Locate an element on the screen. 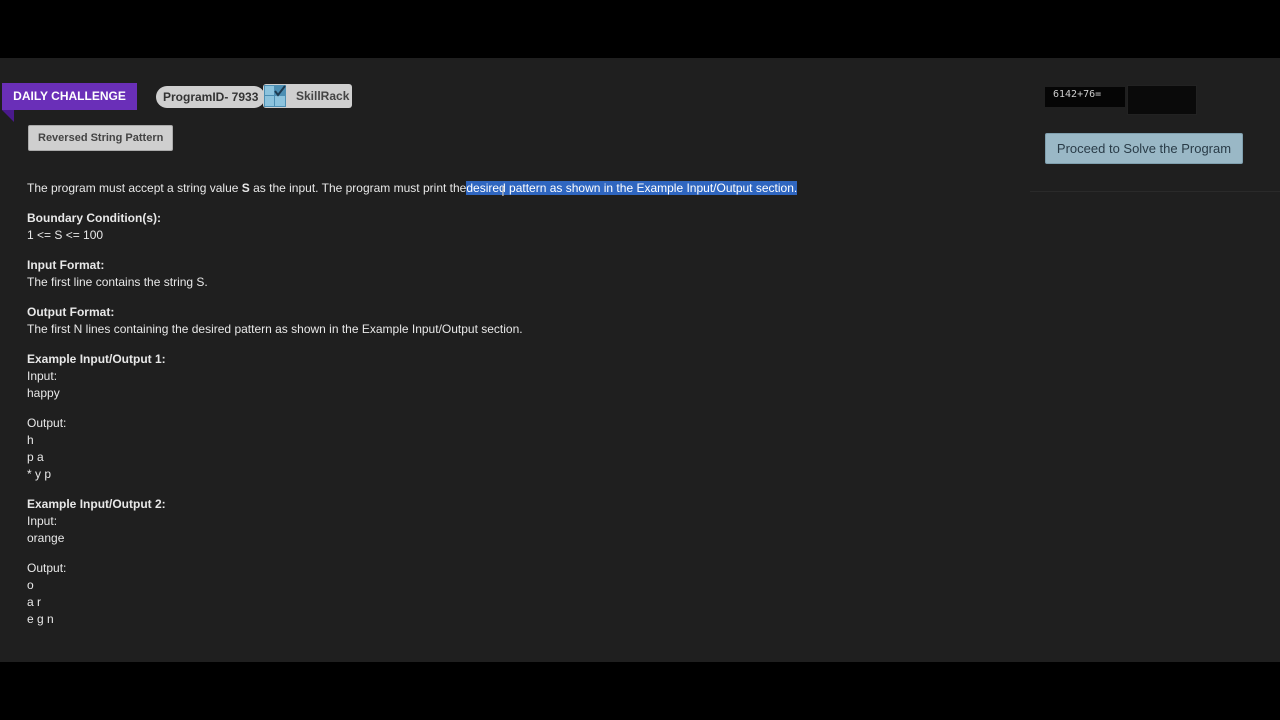 The image size is (1280, 720). intro-text-before: The program must accept a string value is located at coordinates (134, 188).